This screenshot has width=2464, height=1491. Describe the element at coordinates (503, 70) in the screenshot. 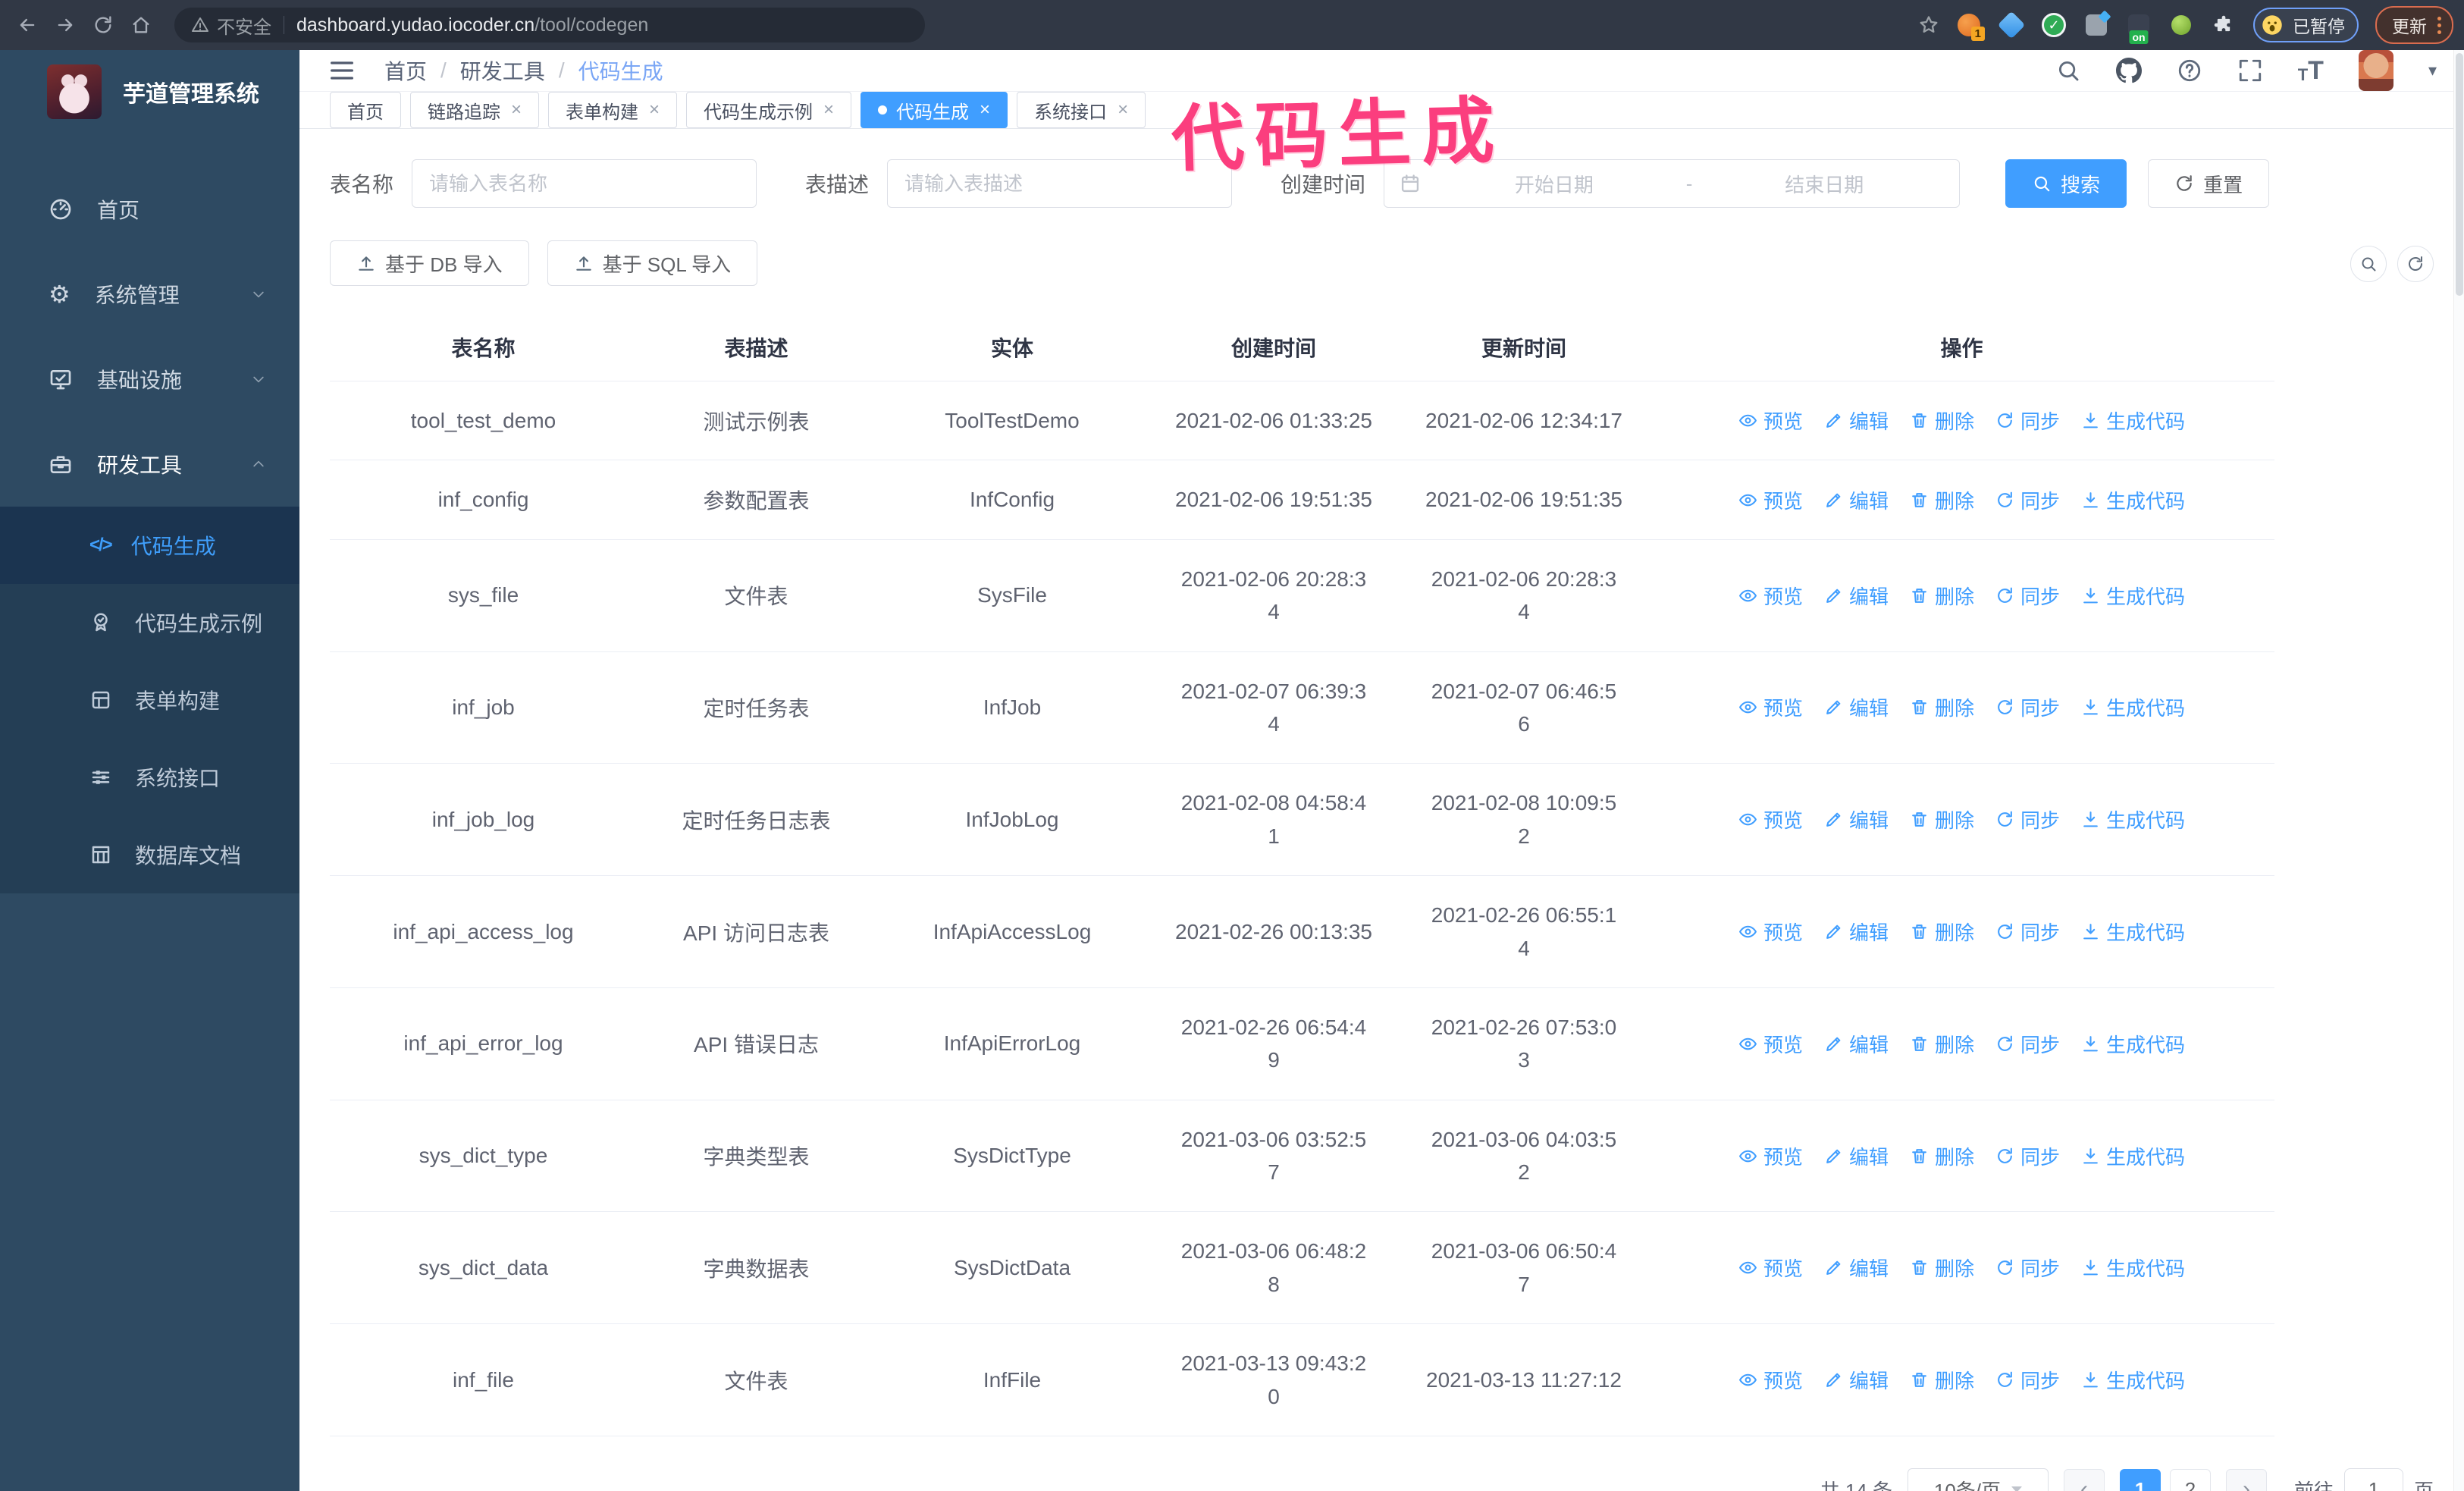

I see `breadcrumb-item: 研发工具` at that location.